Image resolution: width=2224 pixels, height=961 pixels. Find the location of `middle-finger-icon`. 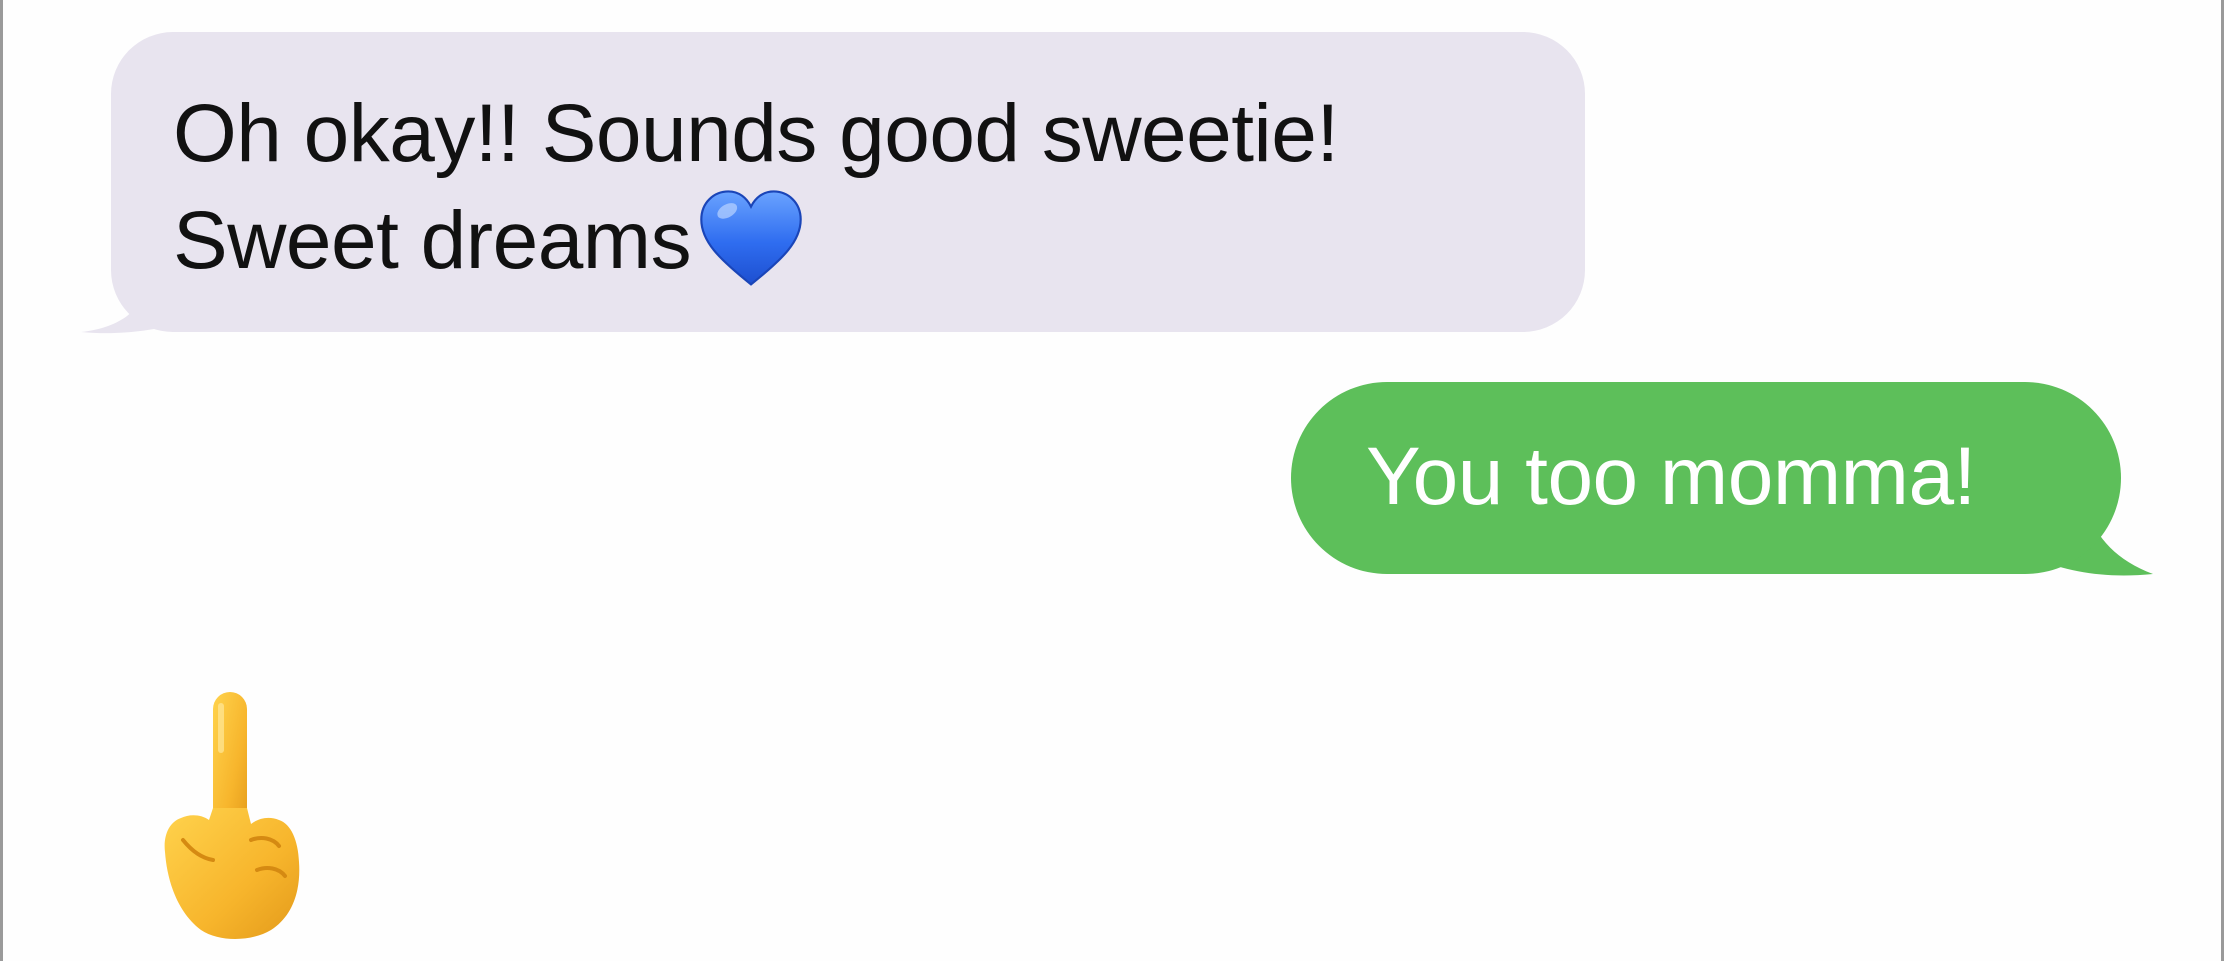

middle-finger-icon is located at coordinates (232, 815).